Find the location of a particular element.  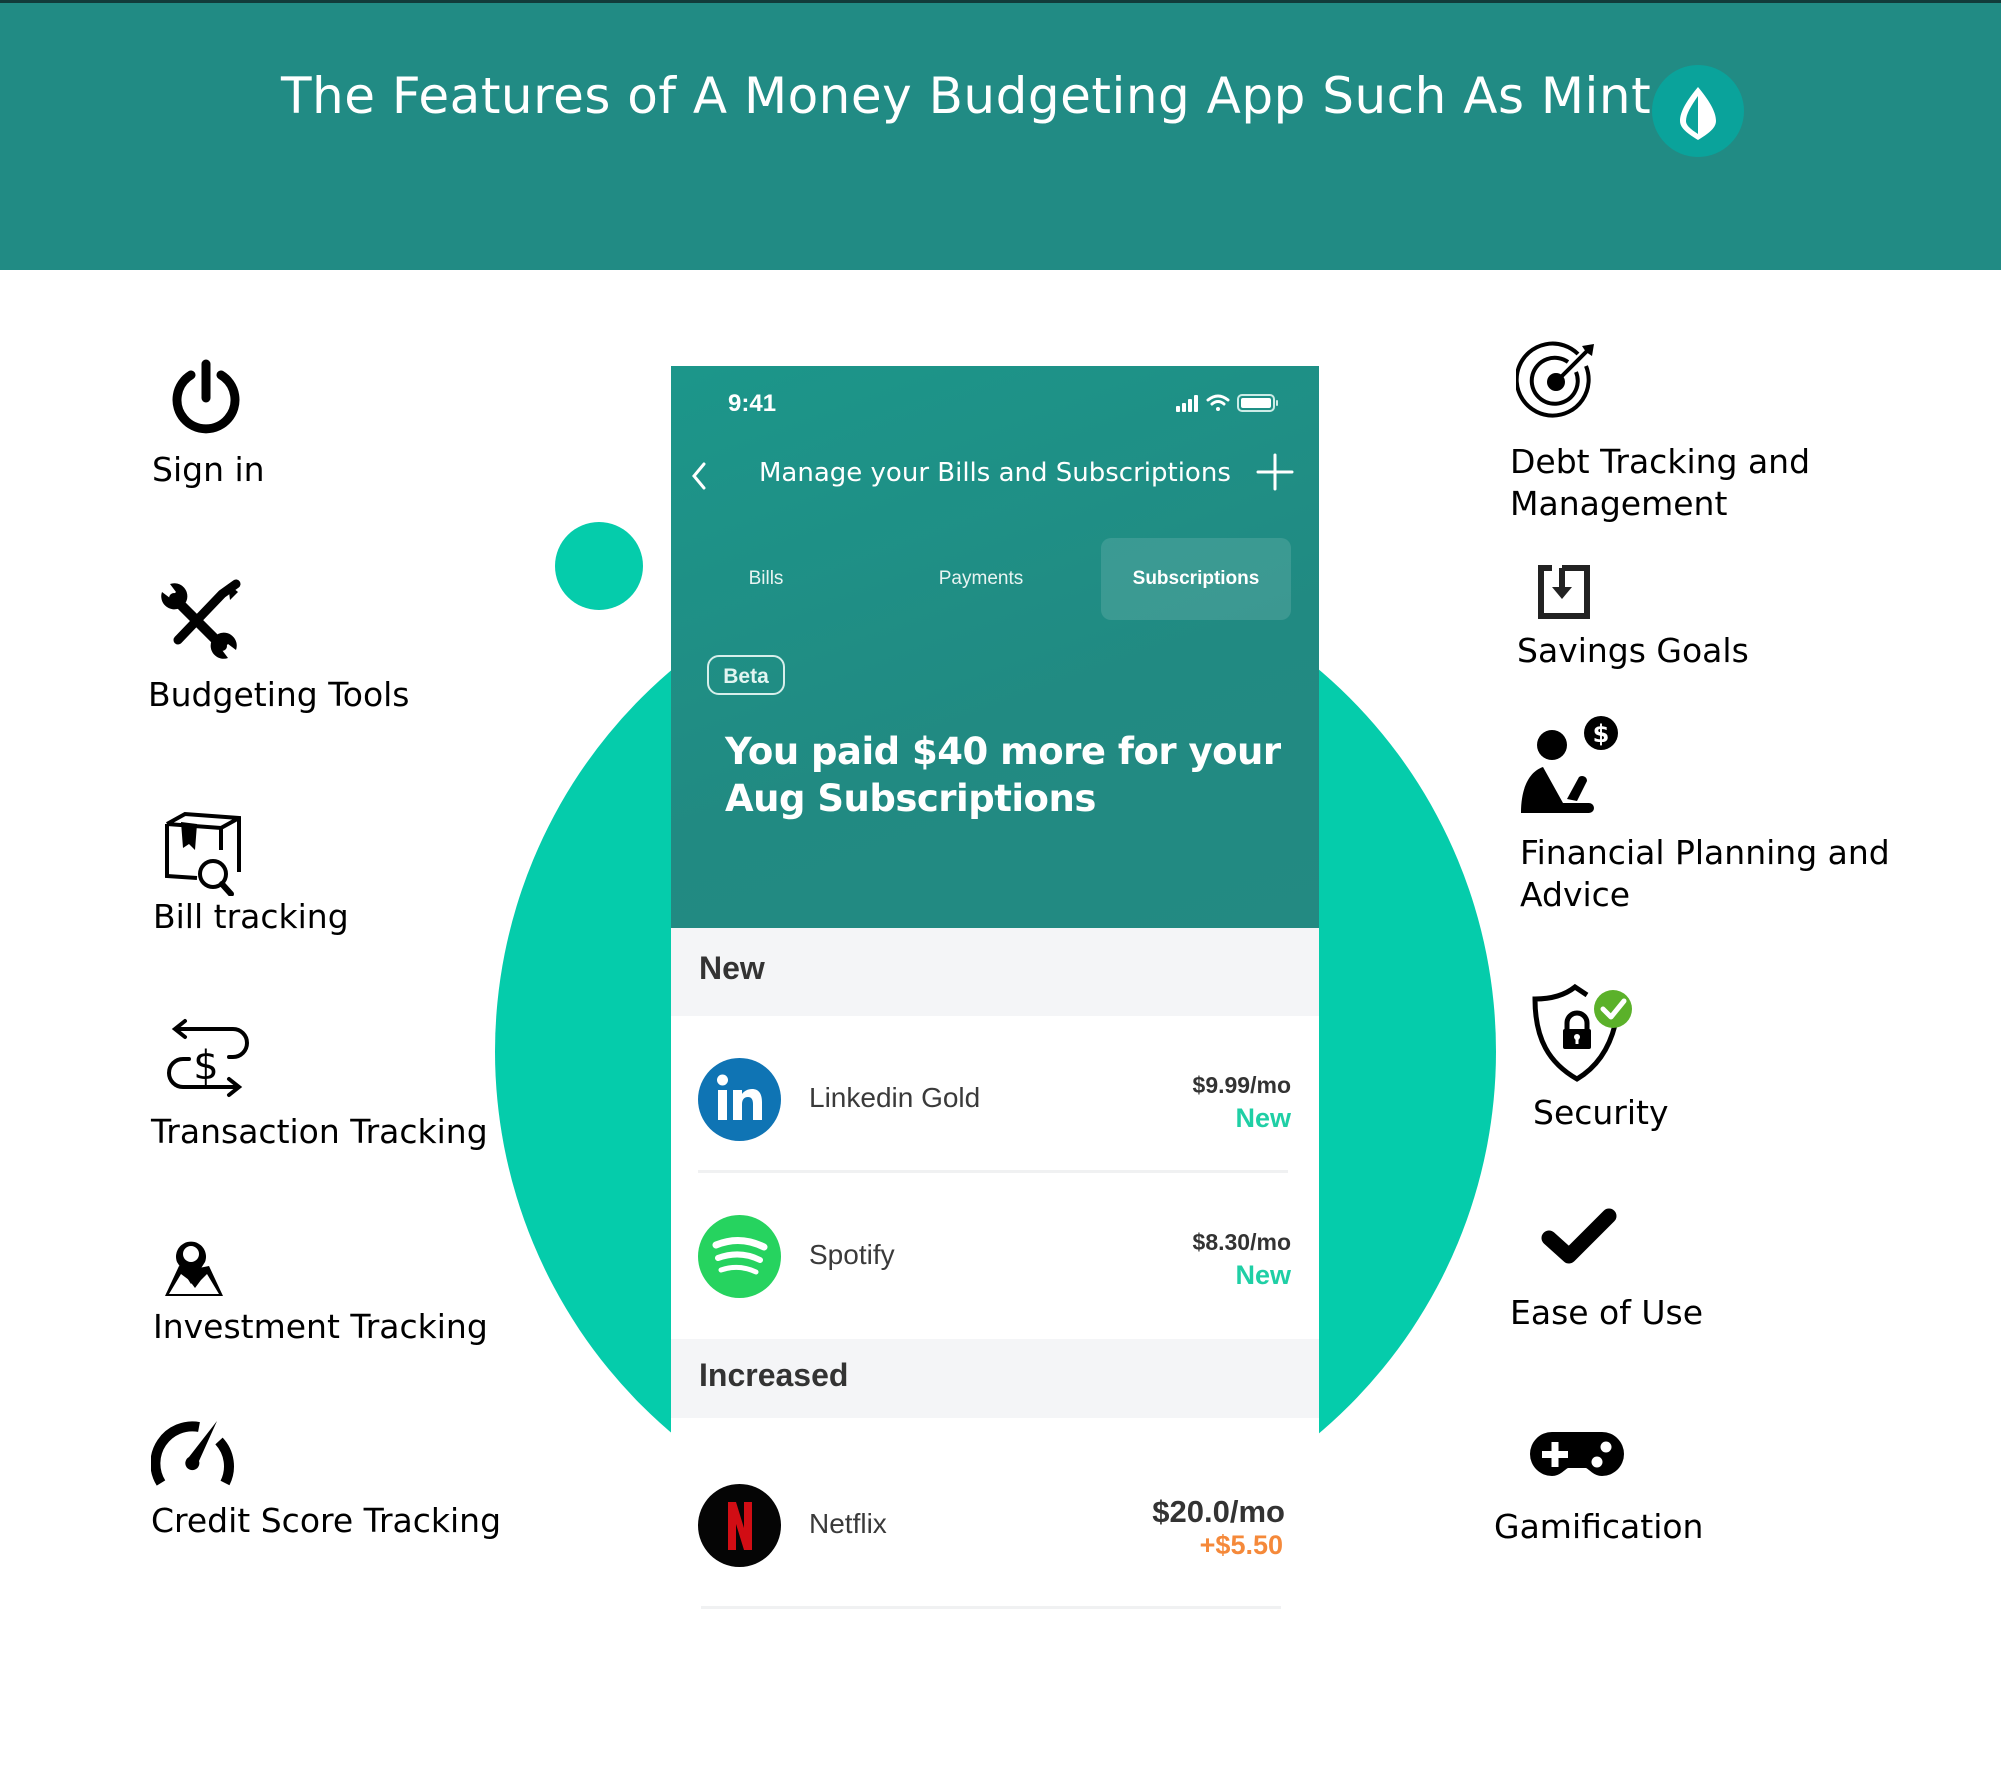

section-title: Increased is located at coordinates (774, 1375).